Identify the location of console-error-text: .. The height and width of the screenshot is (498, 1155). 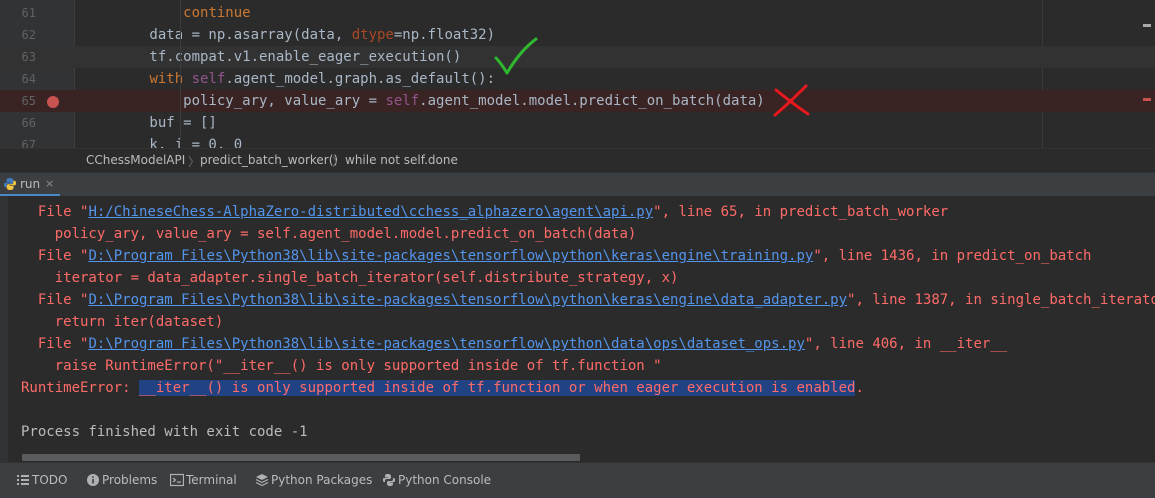
(859, 388).